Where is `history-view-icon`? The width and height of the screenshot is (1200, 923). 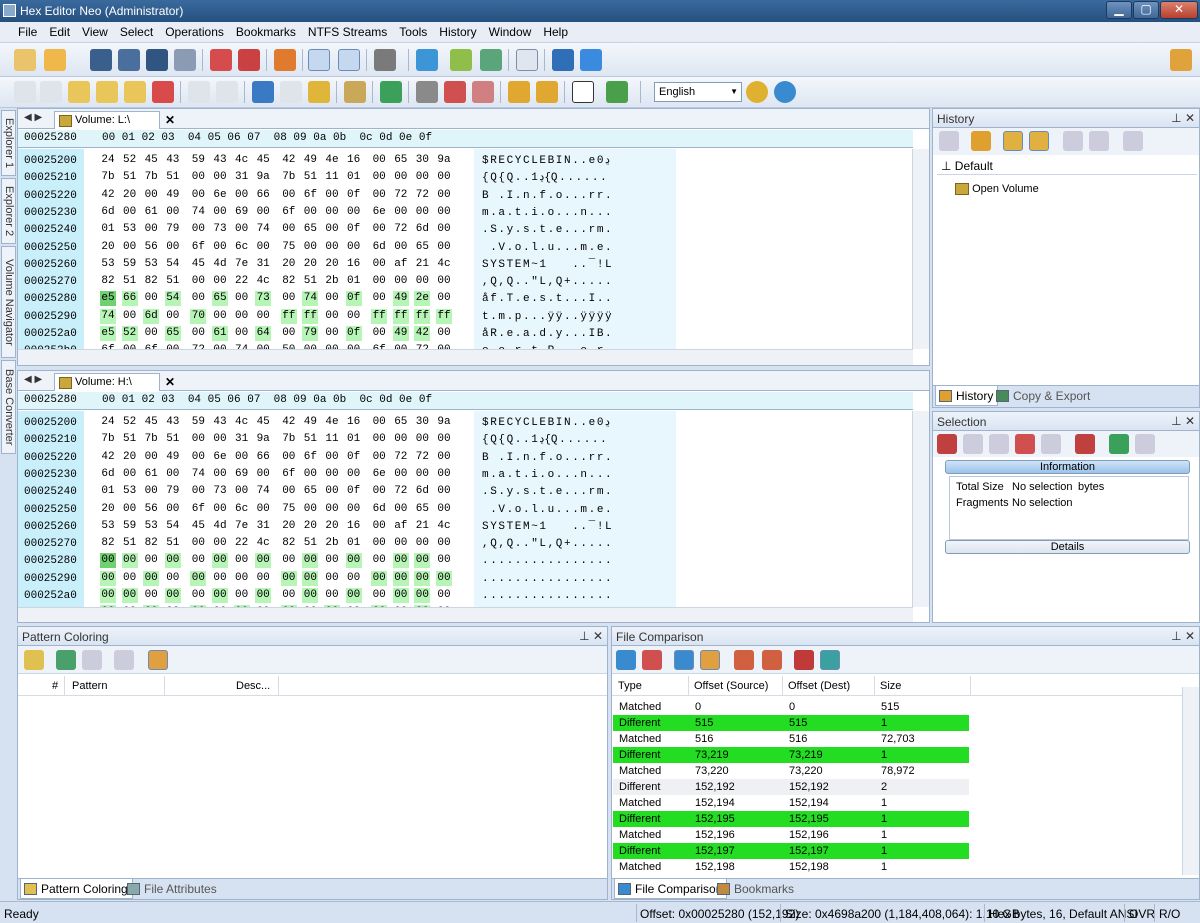 history-view-icon is located at coordinates (1013, 141).